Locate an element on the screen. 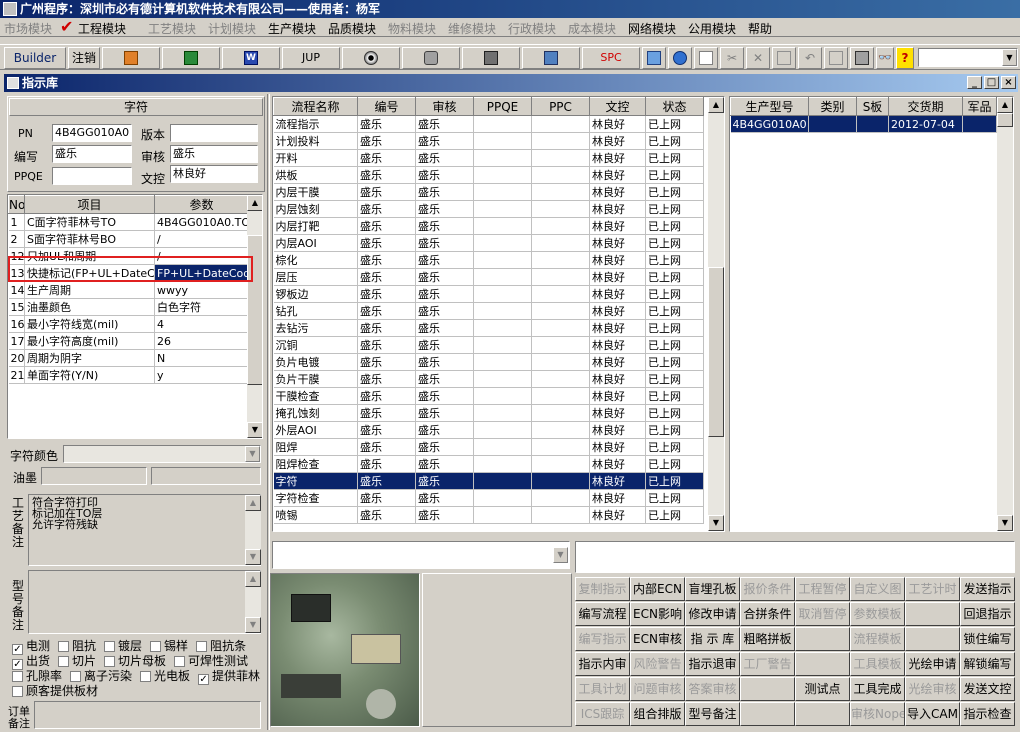  new-button is located at coordinates (706, 58).